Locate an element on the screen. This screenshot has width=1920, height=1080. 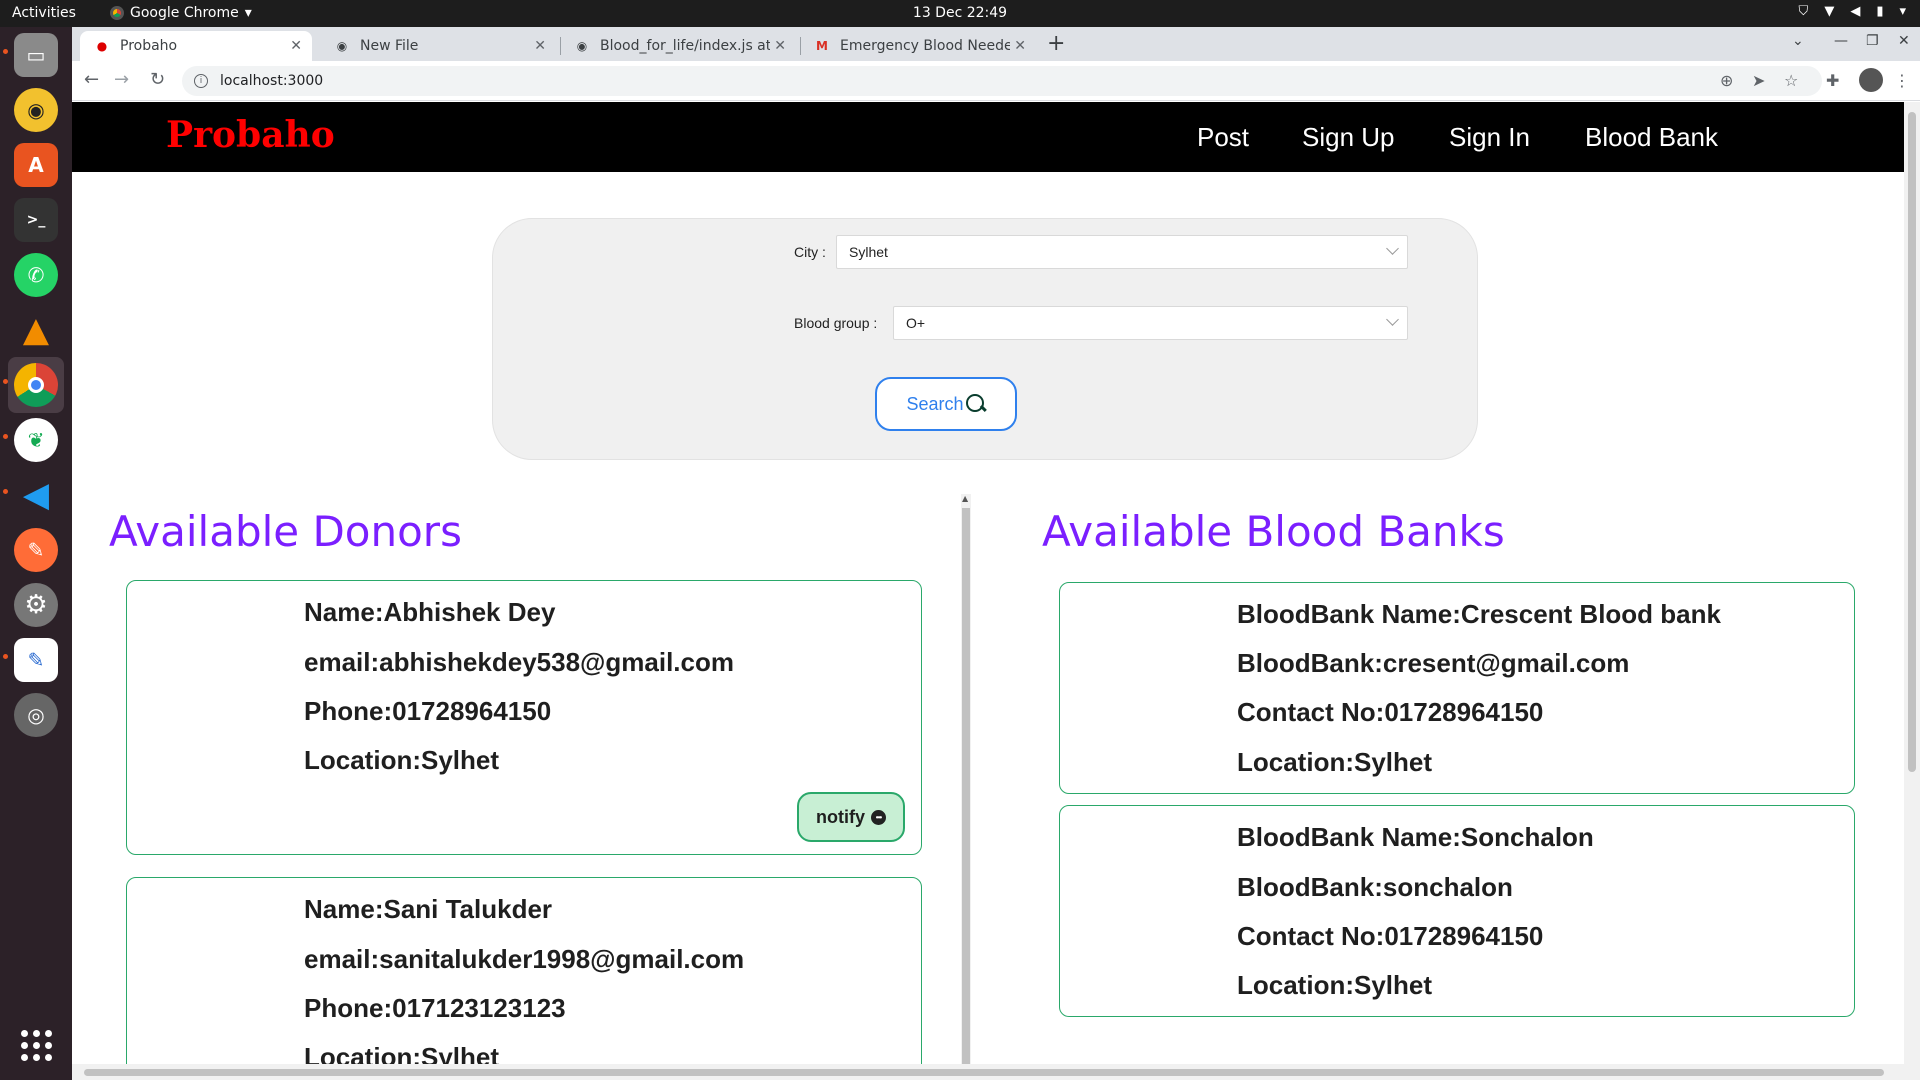
volume-icon: ◀ is located at coordinates (1855, 11).